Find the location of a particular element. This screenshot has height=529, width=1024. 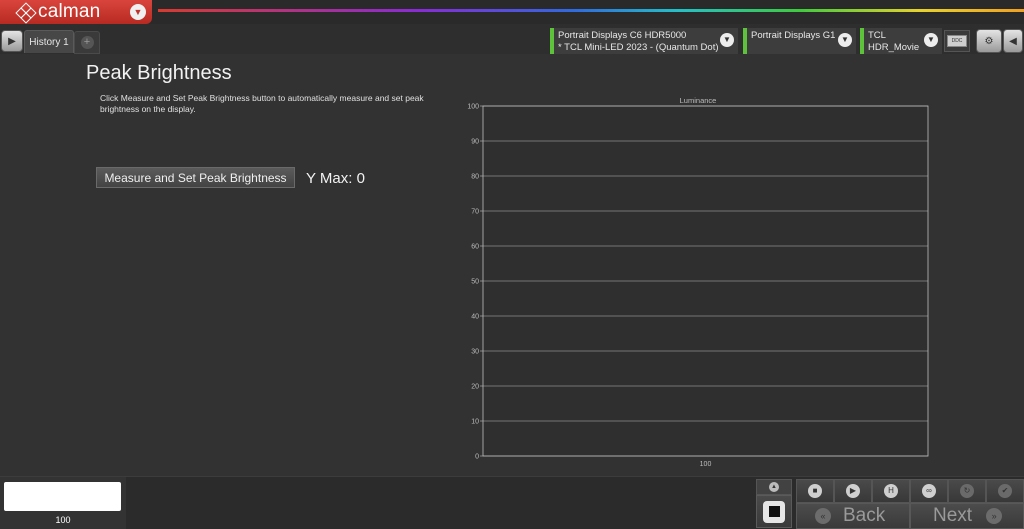

confirm-button: ✔ is located at coordinates (1005, 491).